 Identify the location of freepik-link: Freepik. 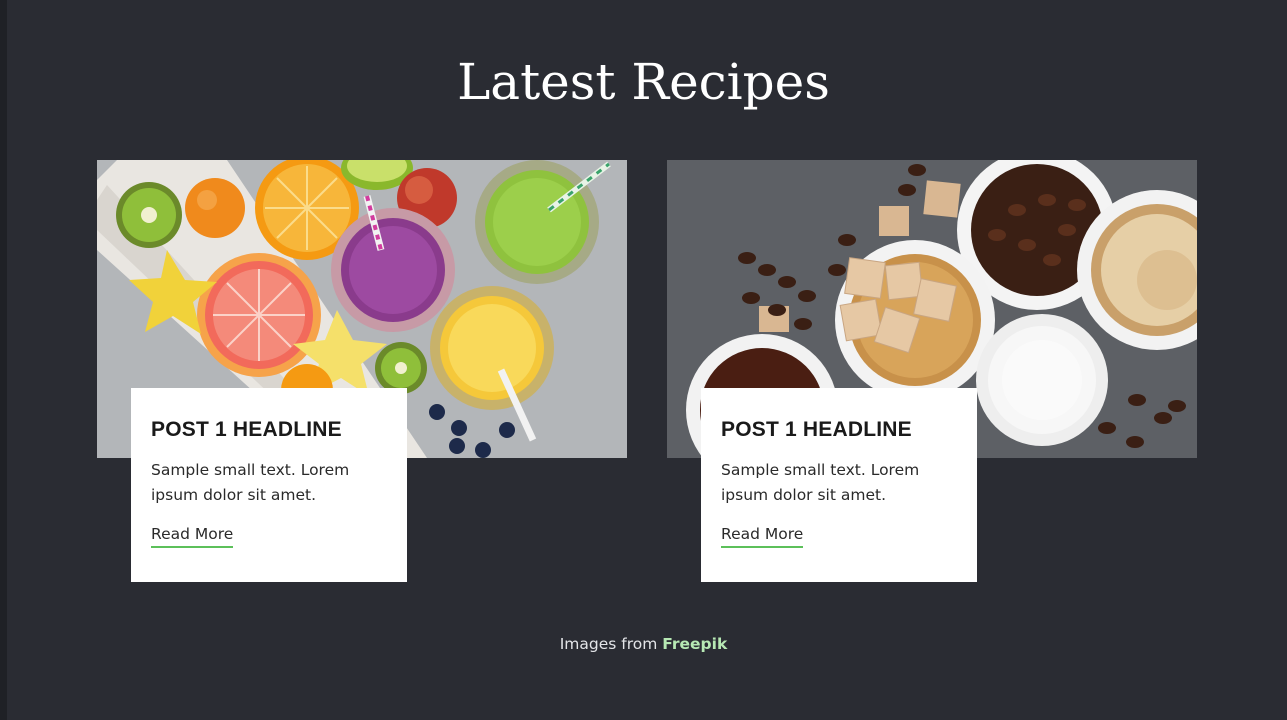
(694, 644).